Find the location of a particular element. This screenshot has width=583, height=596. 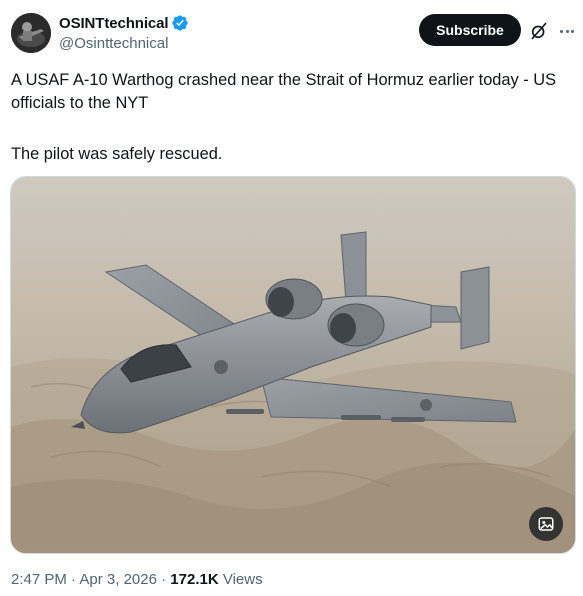

image-edit-button is located at coordinates (546, 524).